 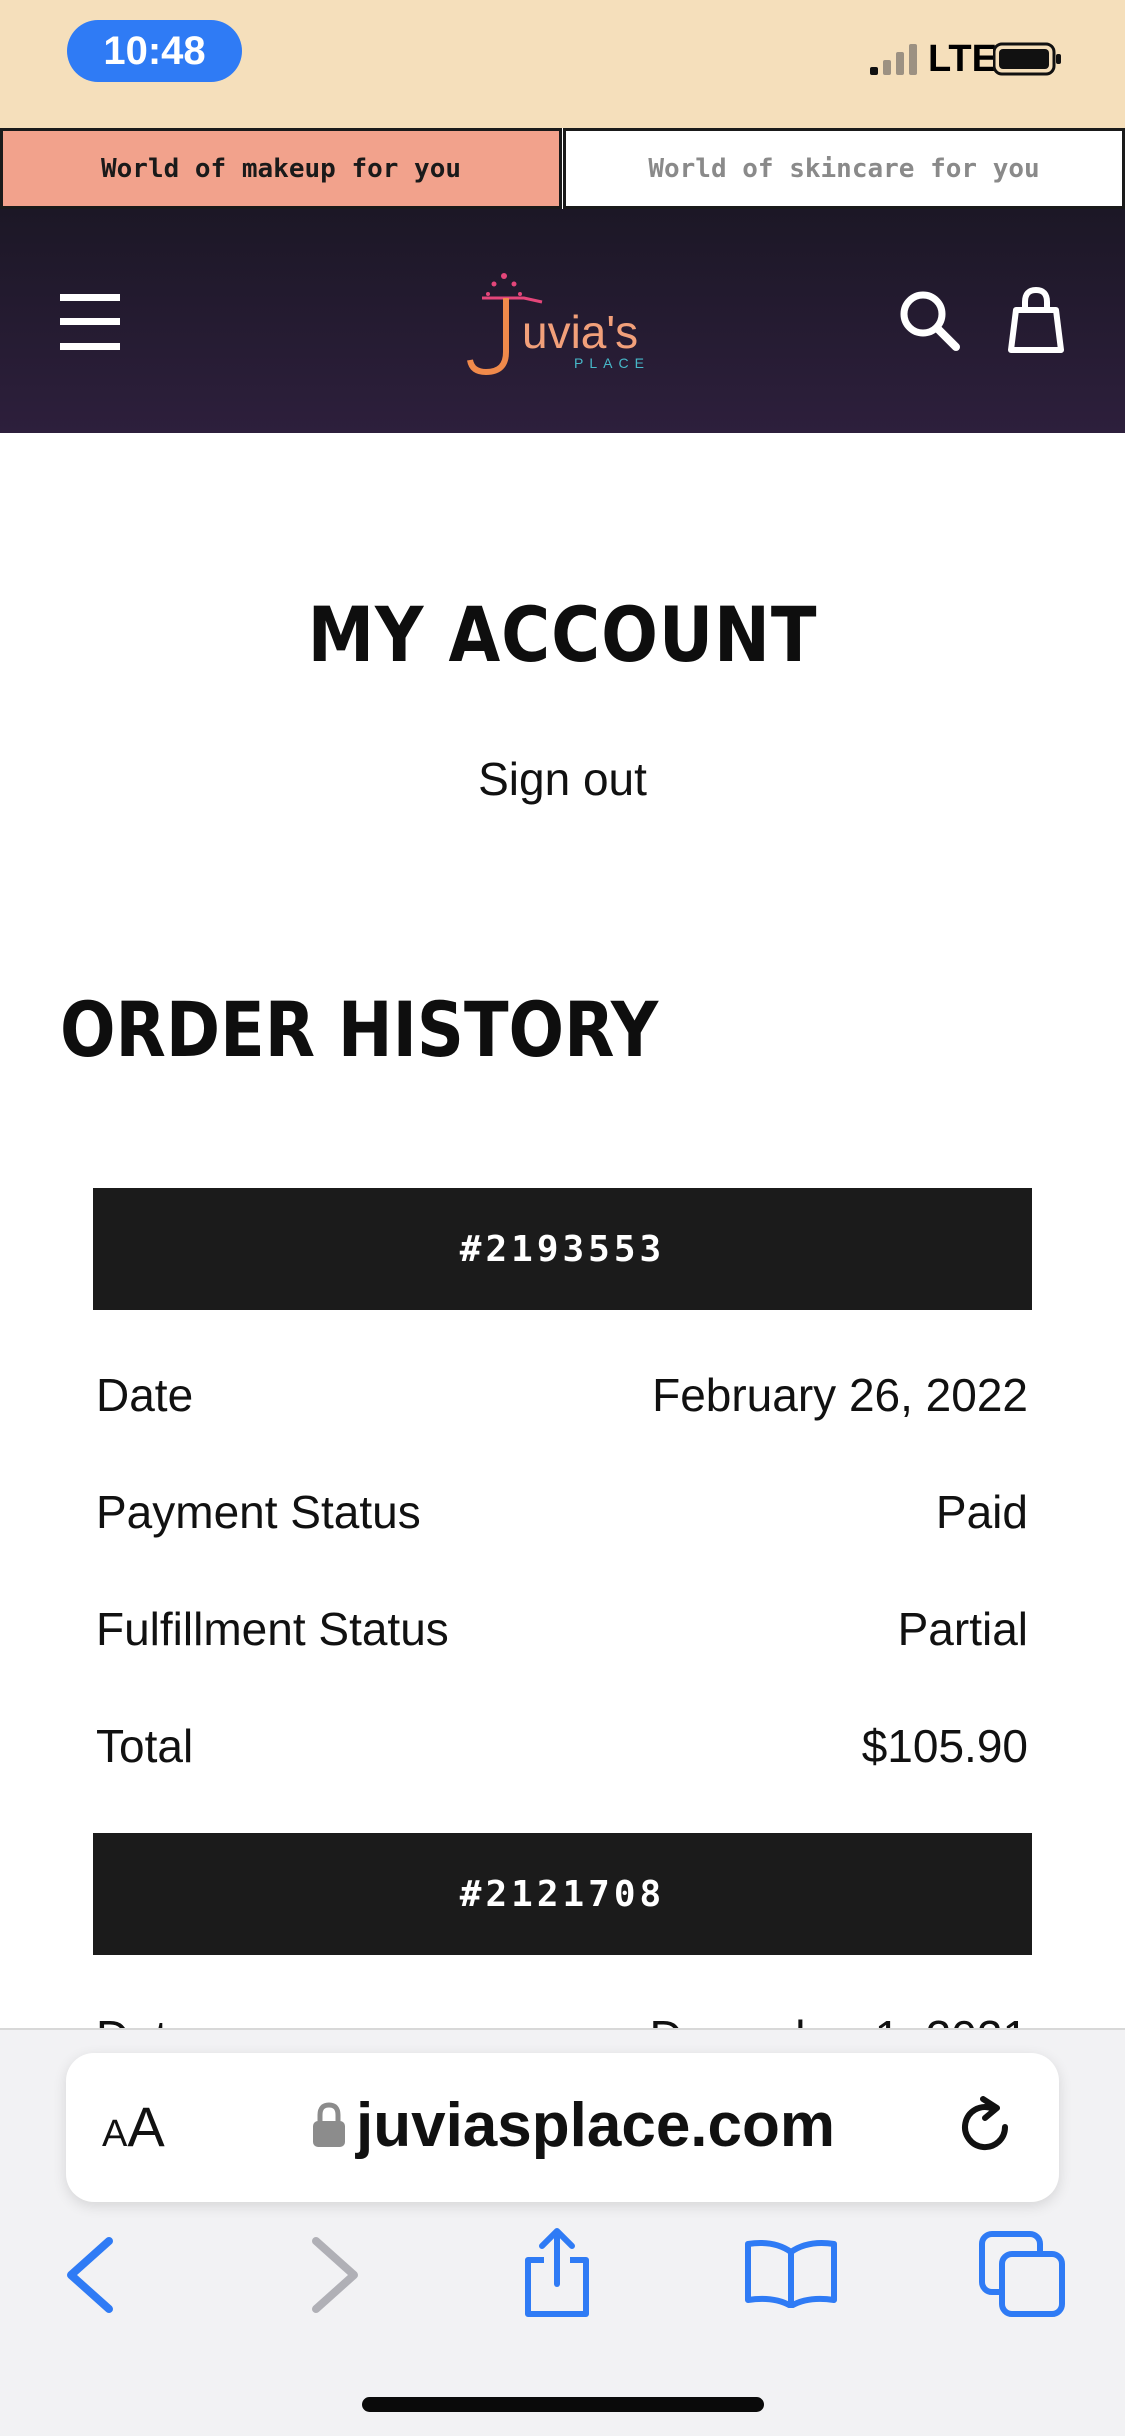 What do you see at coordinates (986, 2127) in the screenshot?
I see `reload-icon` at bounding box center [986, 2127].